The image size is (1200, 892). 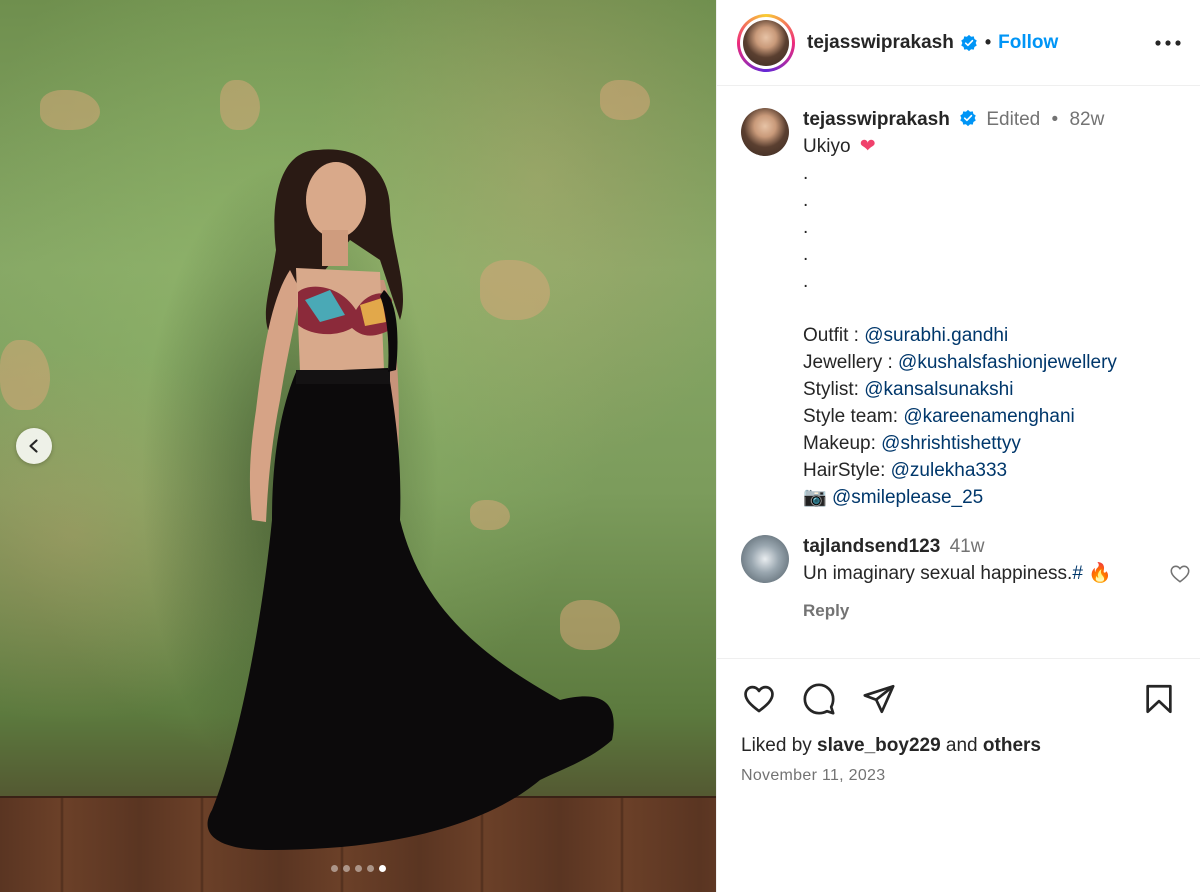 I want to click on liked-by-line: Liked by slave_boy229 and others, so click(x=959, y=746).